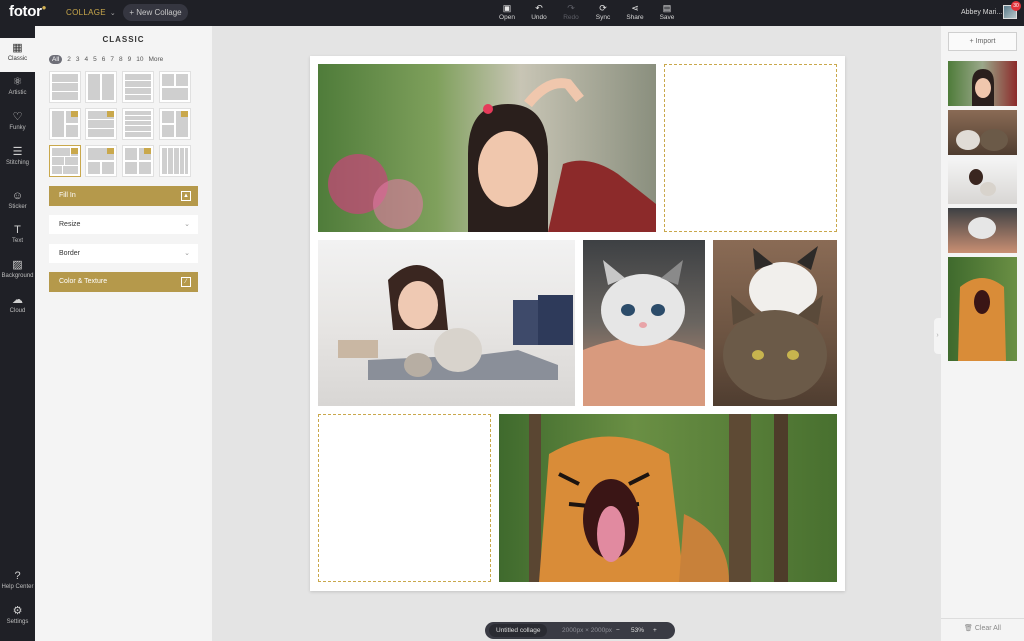 This screenshot has width=1024, height=641. Describe the element at coordinates (139, 59) in the screenshot. I see `count-filter-10: 10` at that location.